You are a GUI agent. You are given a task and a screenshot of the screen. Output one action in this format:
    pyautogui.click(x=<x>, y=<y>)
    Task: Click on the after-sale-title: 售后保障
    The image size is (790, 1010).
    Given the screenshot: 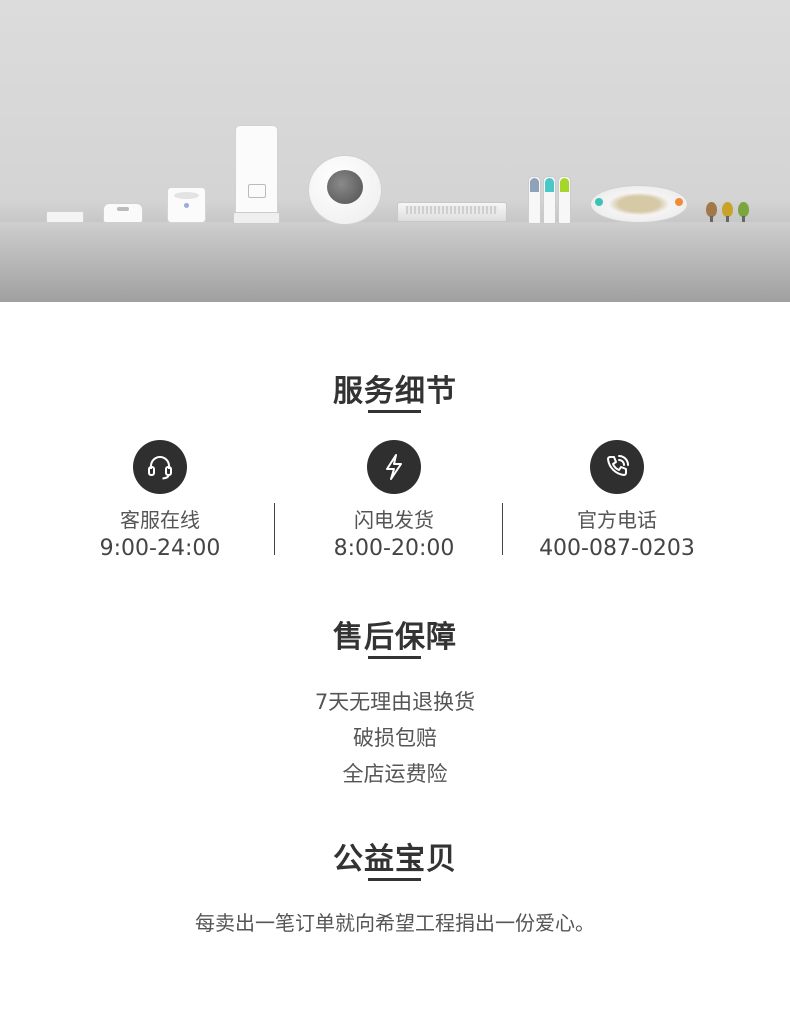 What is the action you would take?
    pyautogui.click(x=395, y=637)
    